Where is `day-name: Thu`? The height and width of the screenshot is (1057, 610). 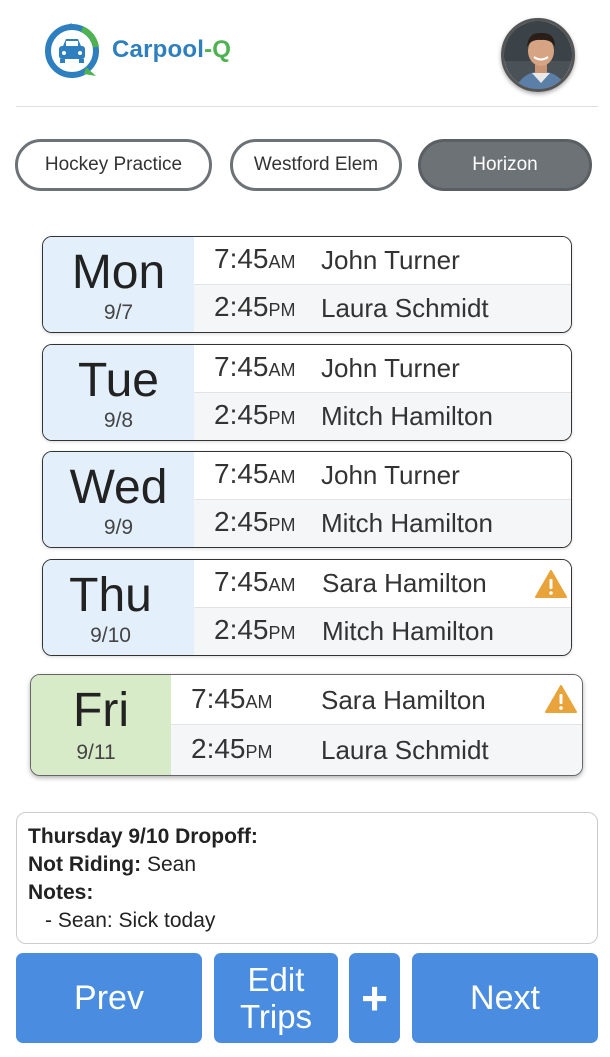
day-name: Thu is located at coordinates (110, 595).